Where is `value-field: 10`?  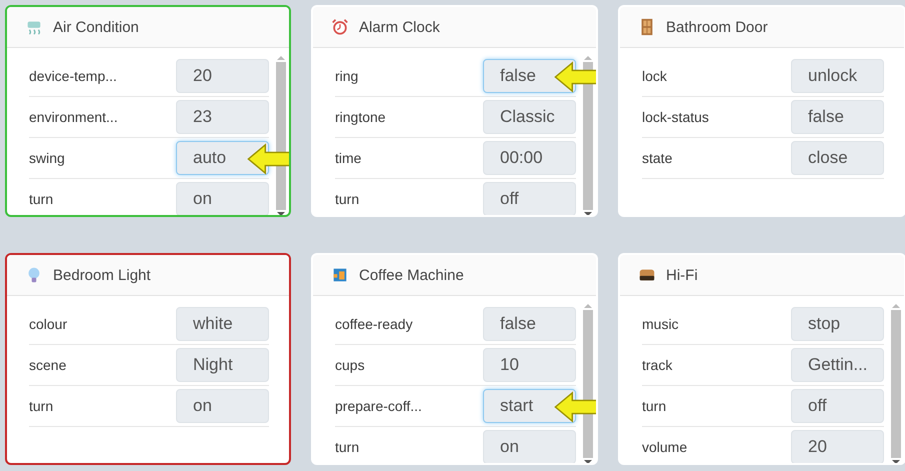 value-field: 10 is located at coordinates (529, 365).